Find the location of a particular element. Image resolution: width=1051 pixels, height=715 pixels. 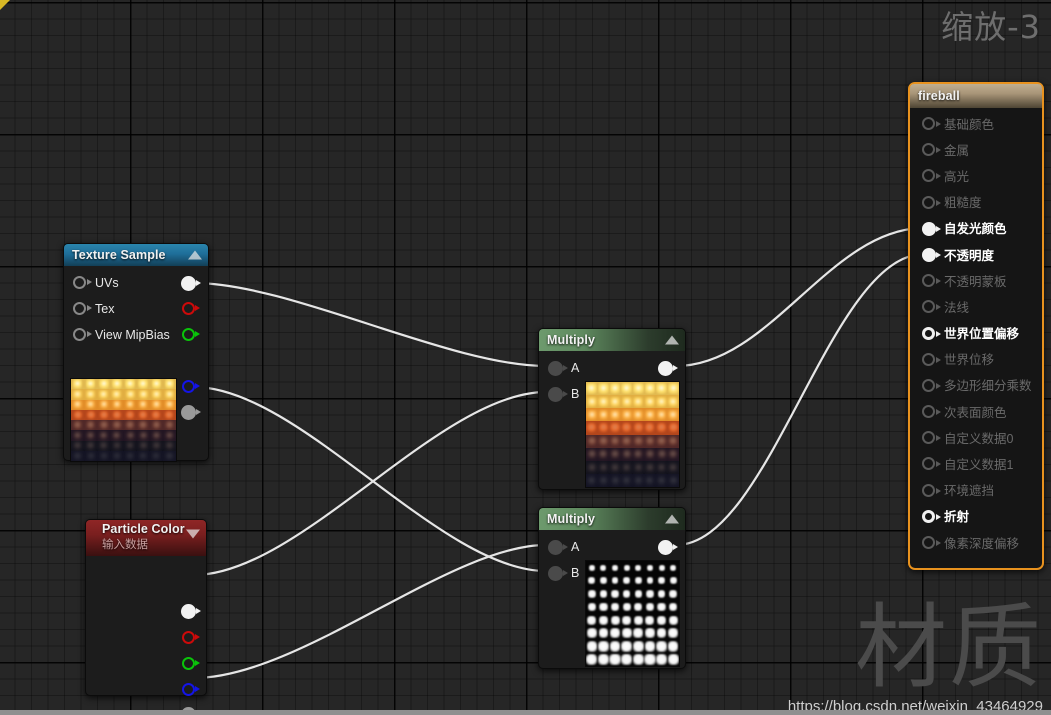

material-input-row: 次表面颜色 is located at coordinates (976, 411).